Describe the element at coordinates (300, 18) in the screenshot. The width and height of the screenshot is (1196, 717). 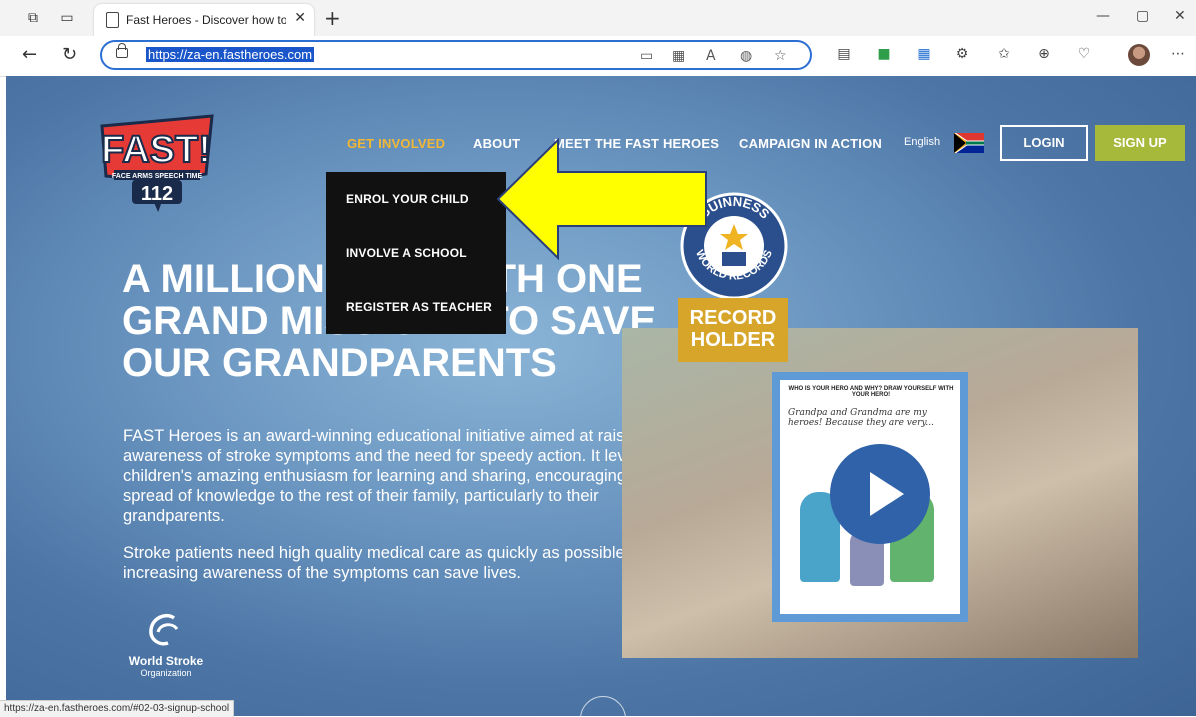
I see `close-tab-icon: ✕` at that location.